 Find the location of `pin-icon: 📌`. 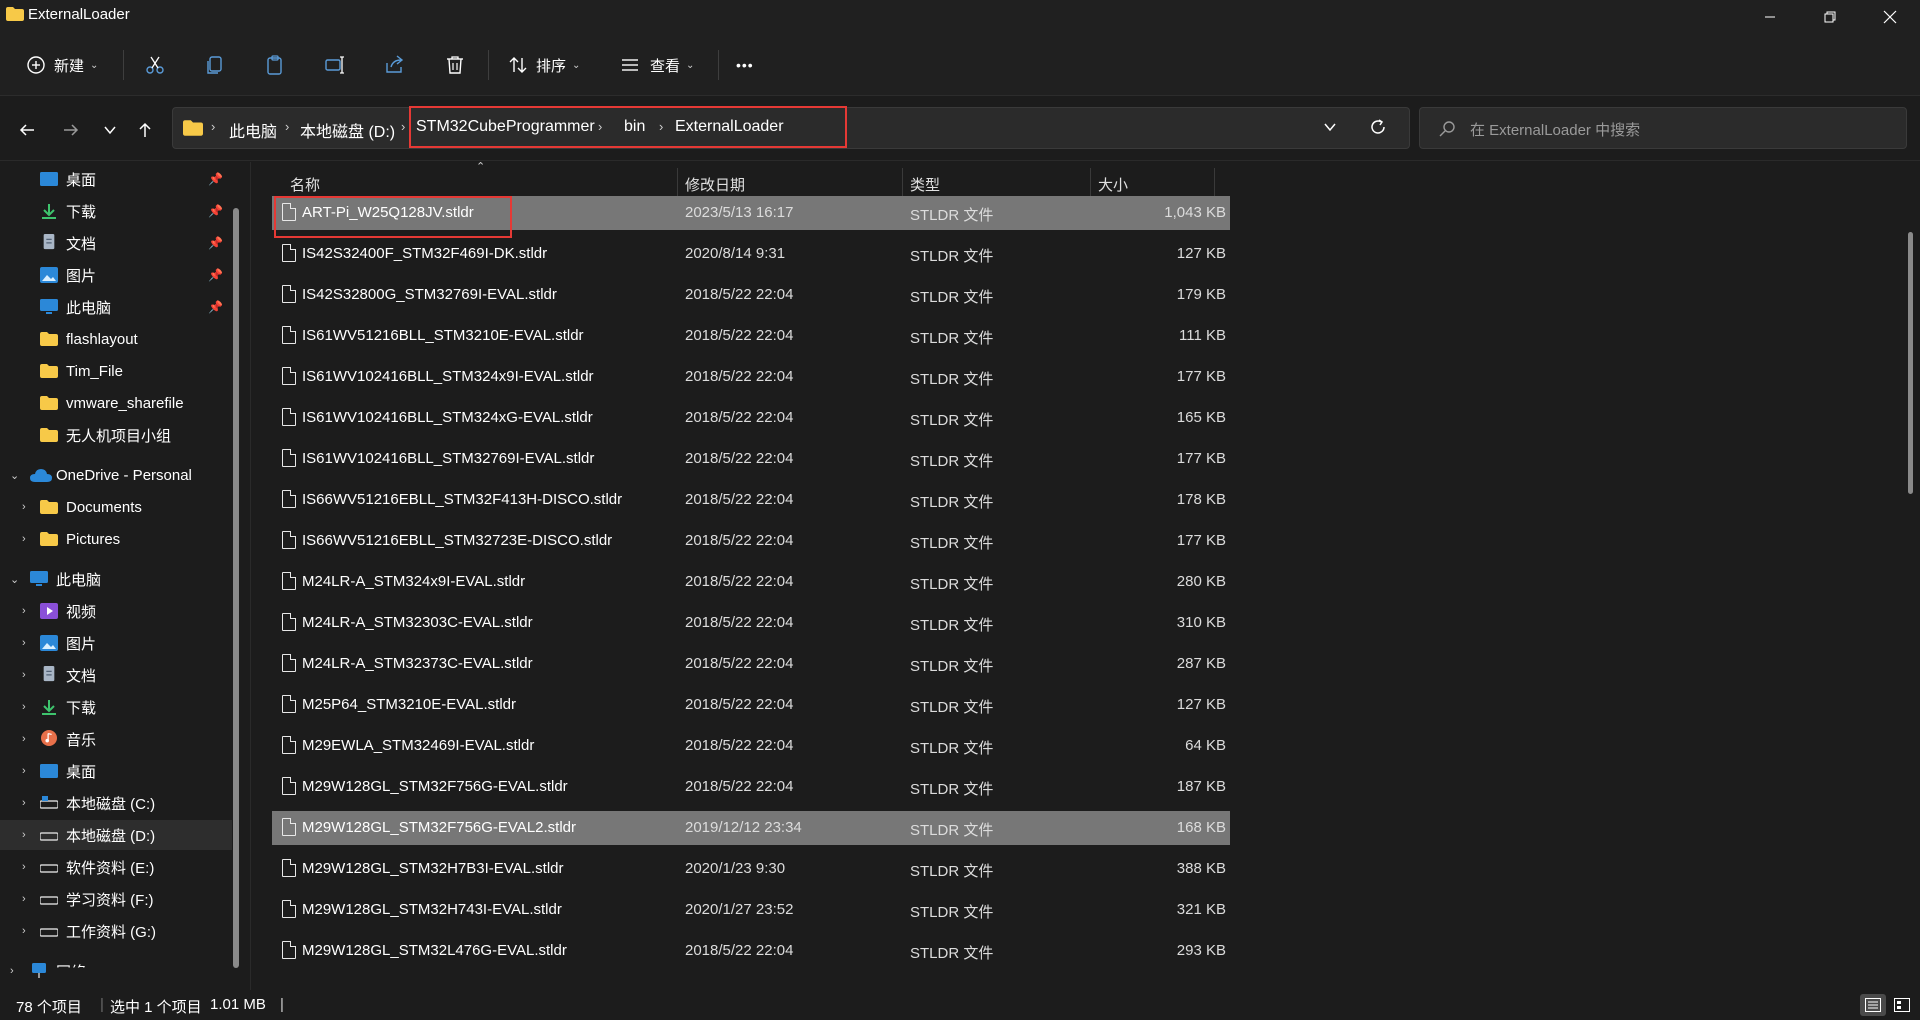

pin-icon: 📌 is located at coordinates (215, 211).